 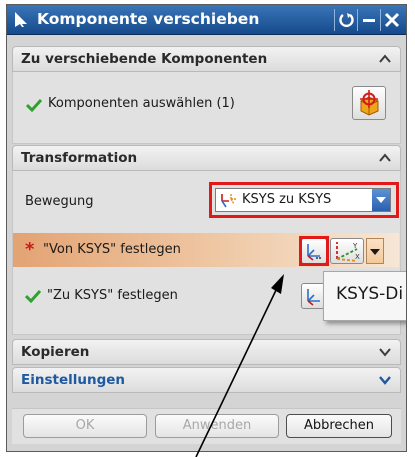 What do you see at coordinates (73, 380) in the screenshot?
I see `settings-section-title: Einstellungen` at bounding box center [73, 380].